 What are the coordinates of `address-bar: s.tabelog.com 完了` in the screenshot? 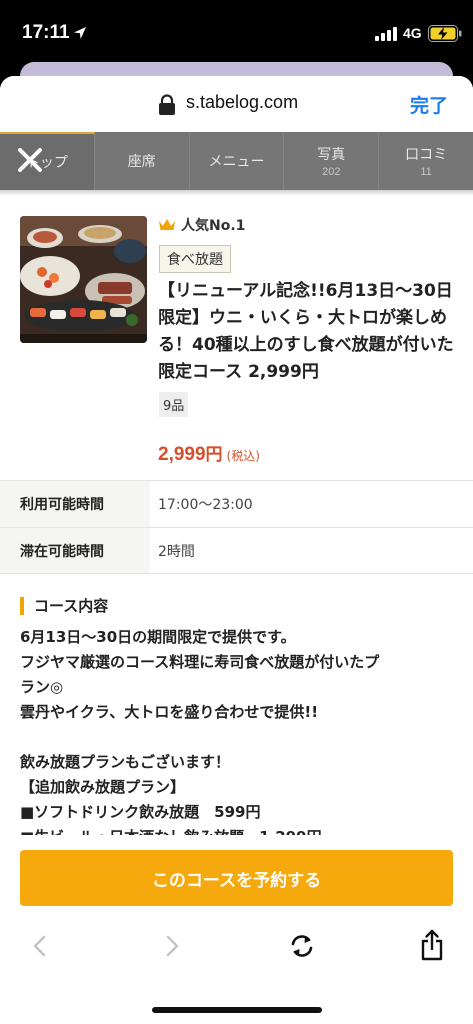 It's located at (236, 104).